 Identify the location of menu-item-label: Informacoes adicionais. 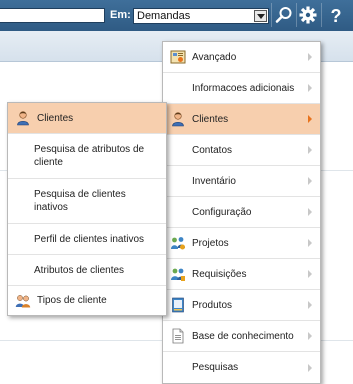
(243, 88).